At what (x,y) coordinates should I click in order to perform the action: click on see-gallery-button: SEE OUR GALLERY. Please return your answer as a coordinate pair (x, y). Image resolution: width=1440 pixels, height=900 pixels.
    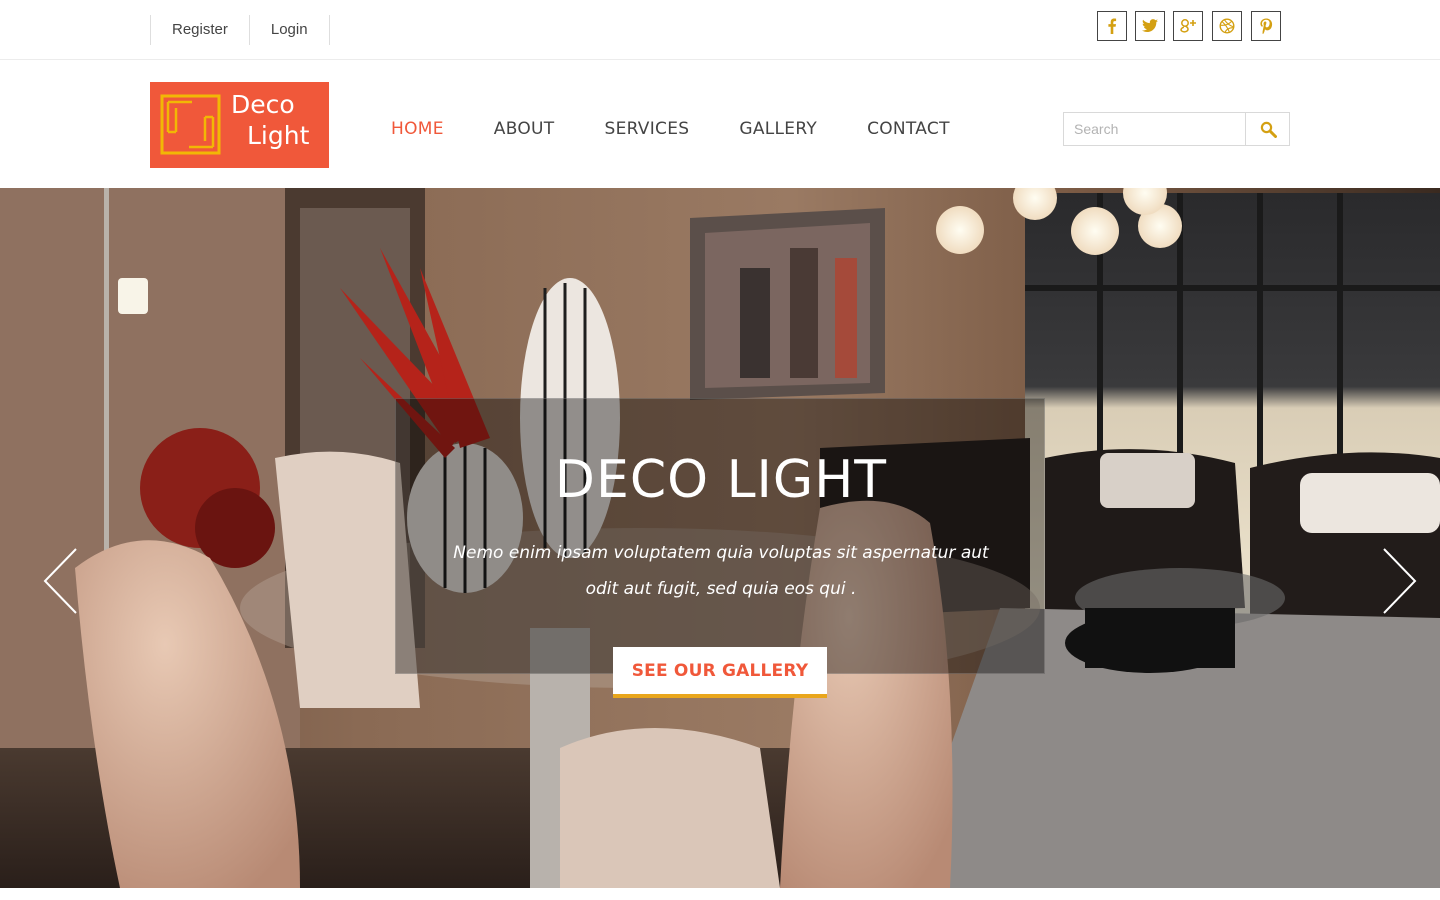
    Looking at the image, I should click on (720, 672).